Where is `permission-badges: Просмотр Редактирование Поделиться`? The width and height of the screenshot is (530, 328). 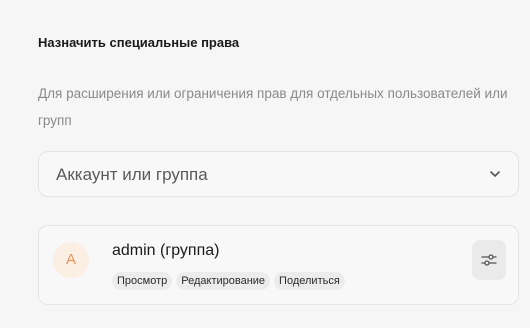 permission-badges: Просмотр Редактирование Поделиться is located at coordinates (228, 281).